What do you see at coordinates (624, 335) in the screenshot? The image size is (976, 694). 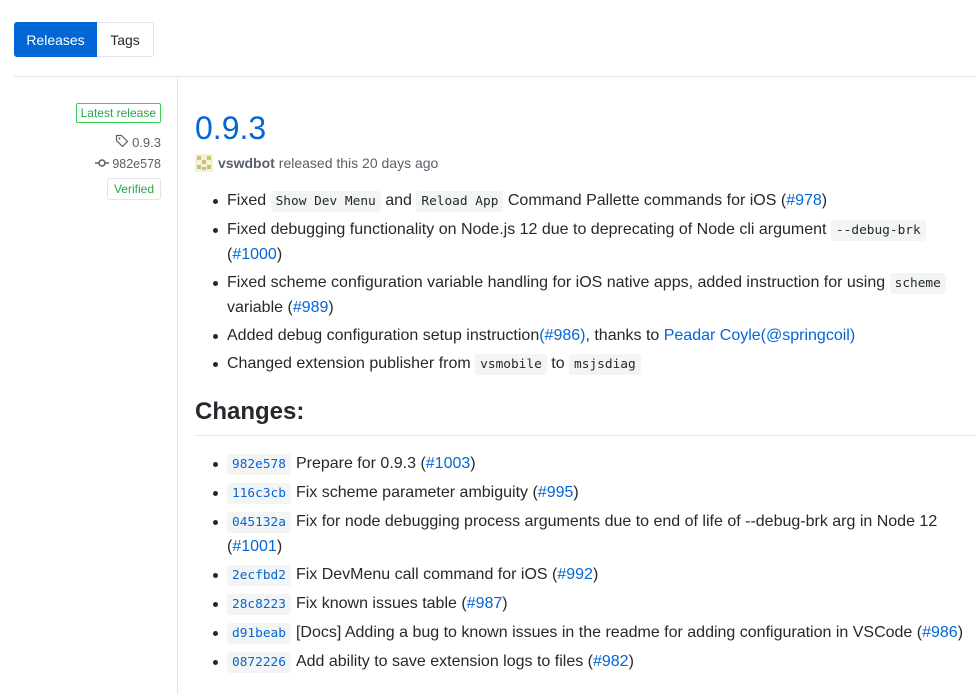 I see `note-text: , thanks to` at bounding box center [624, 335].